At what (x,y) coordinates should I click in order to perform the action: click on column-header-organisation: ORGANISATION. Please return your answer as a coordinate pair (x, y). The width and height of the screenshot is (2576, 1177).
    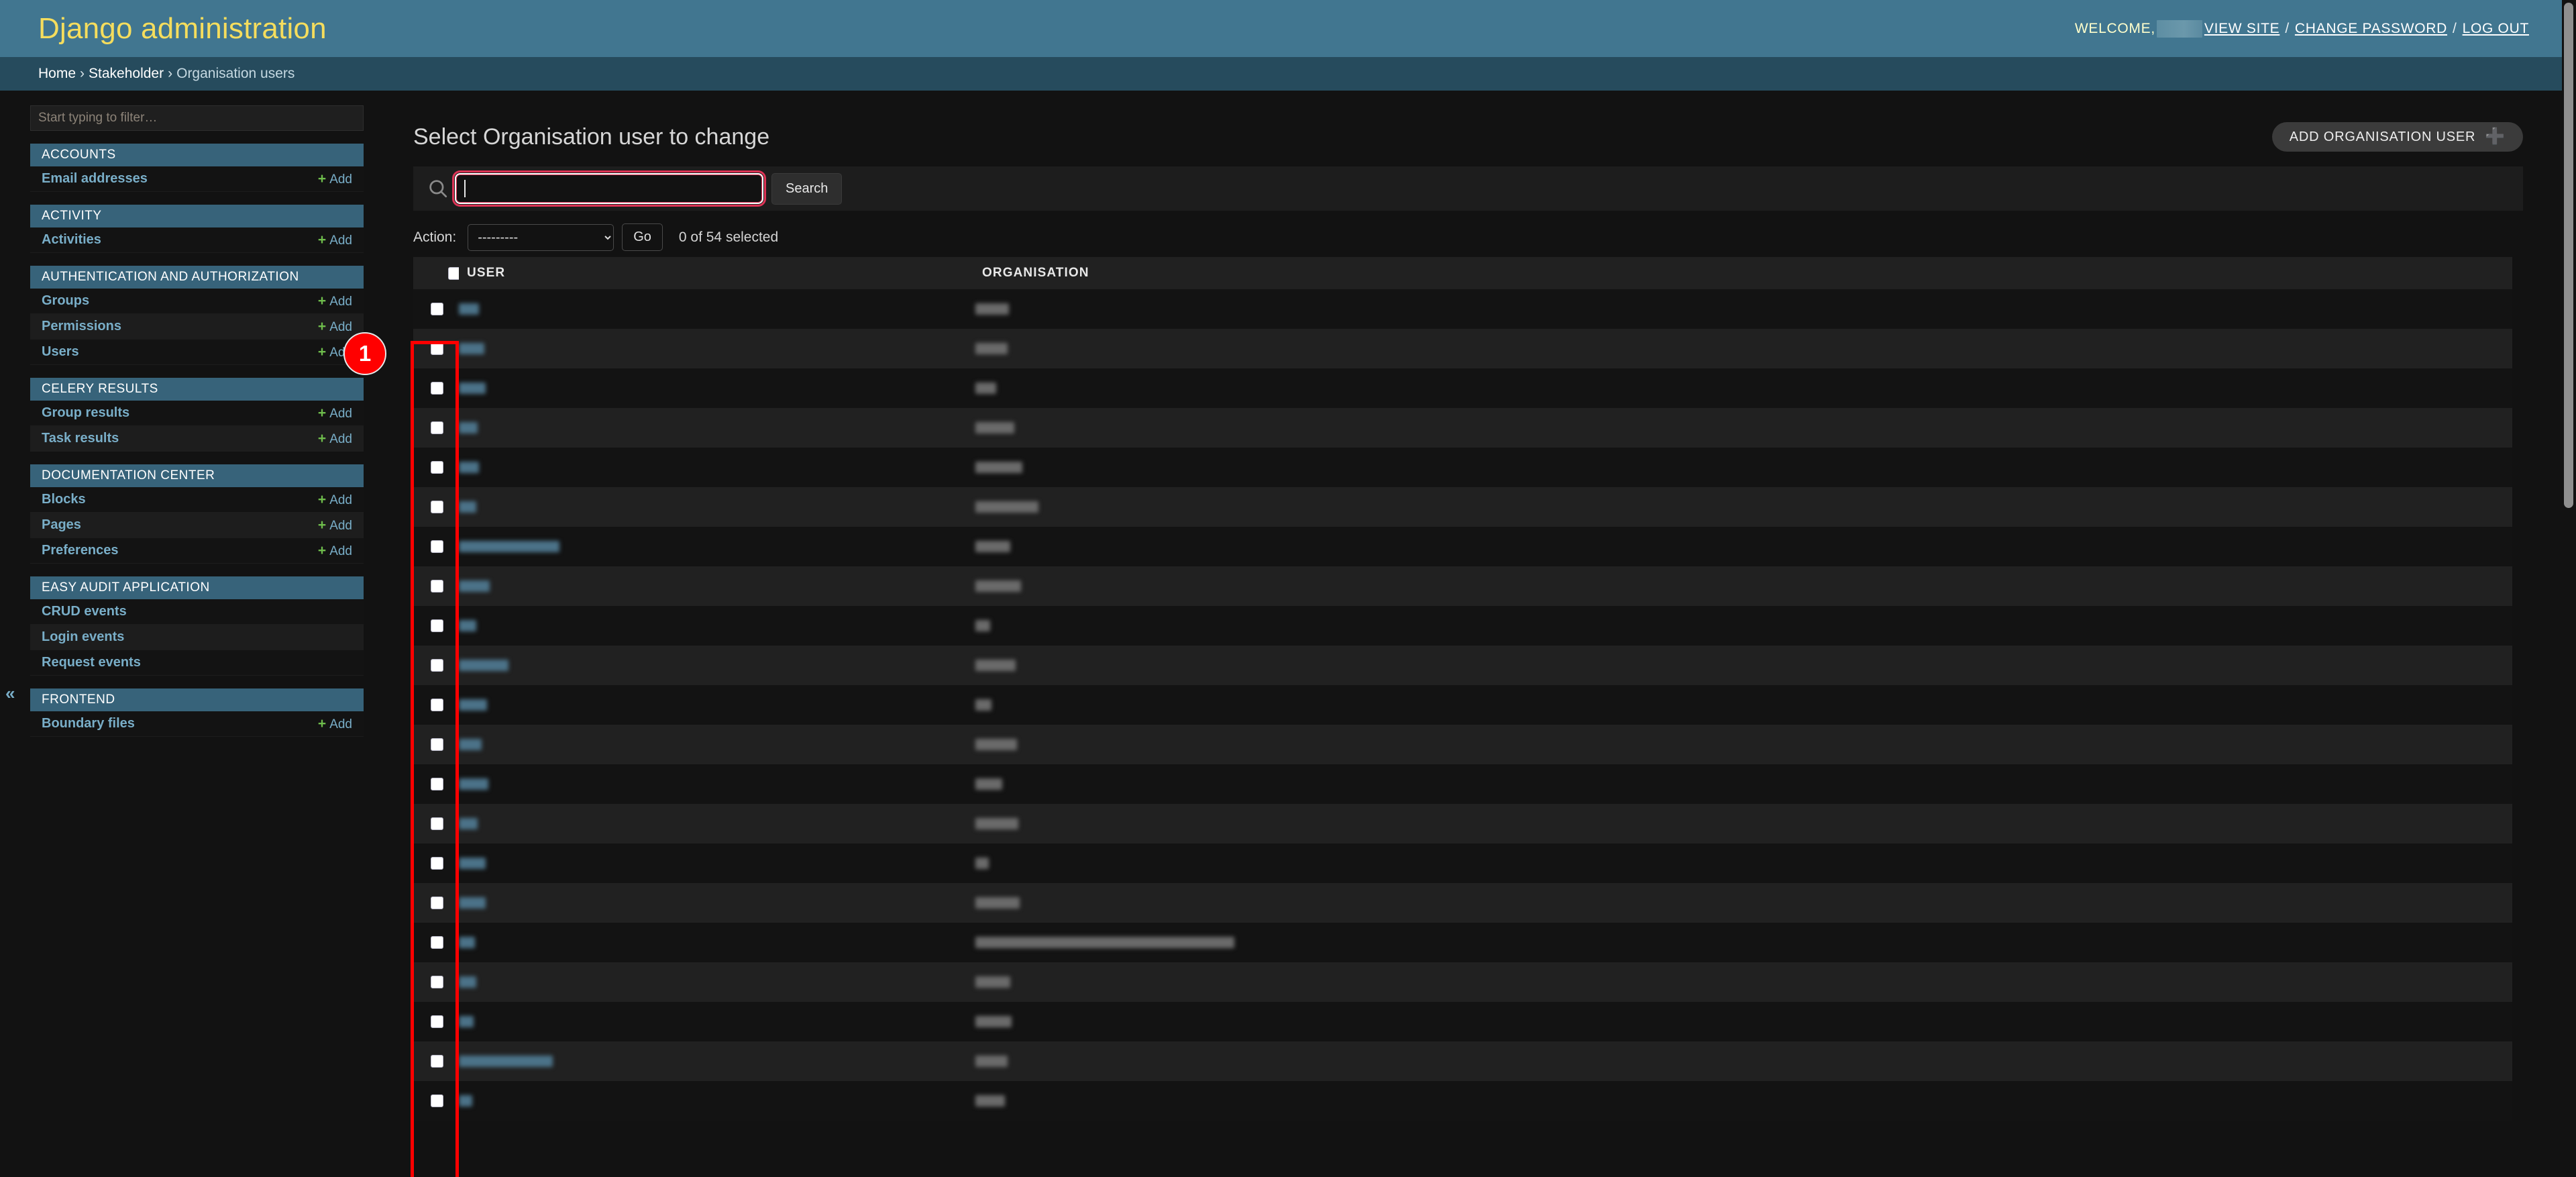
    Looking at the image, I should click on (1743, 273).